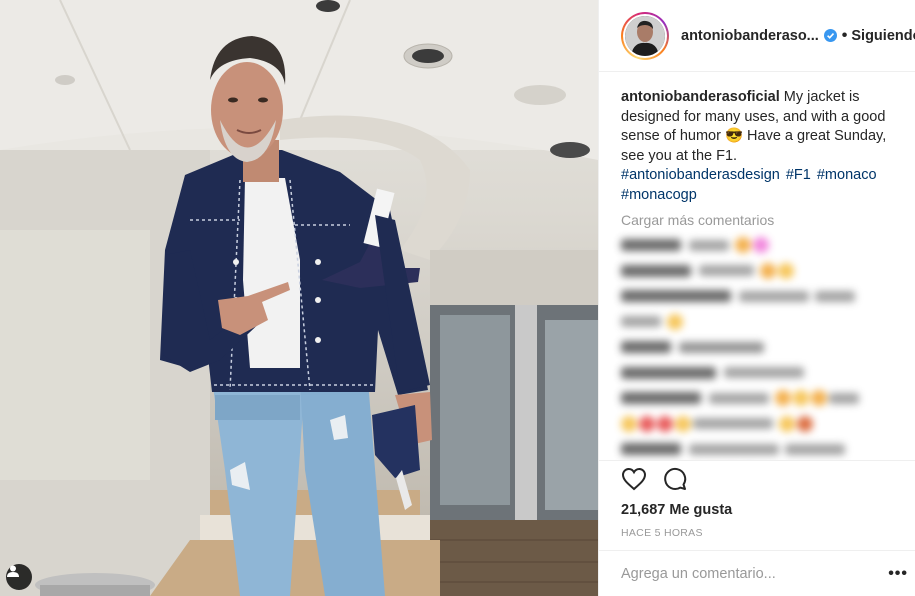 This screenshot has height=596, width=915. I want to click on add-comment-bar: •••, so click(757, 573).